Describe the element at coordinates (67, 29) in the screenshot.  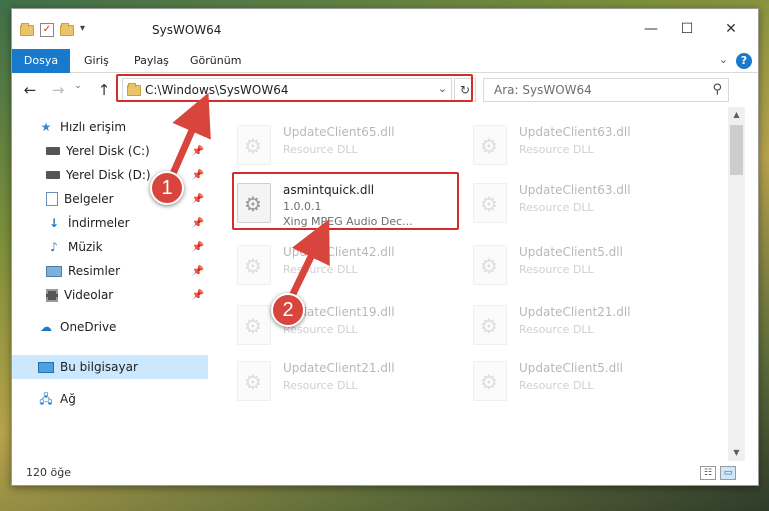
I see `new-folder-icon` at that location.